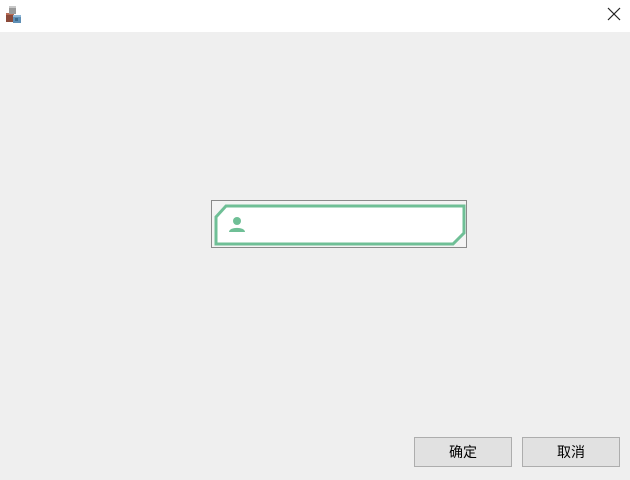  I want to click on user-input-frame, so click(339, 224).